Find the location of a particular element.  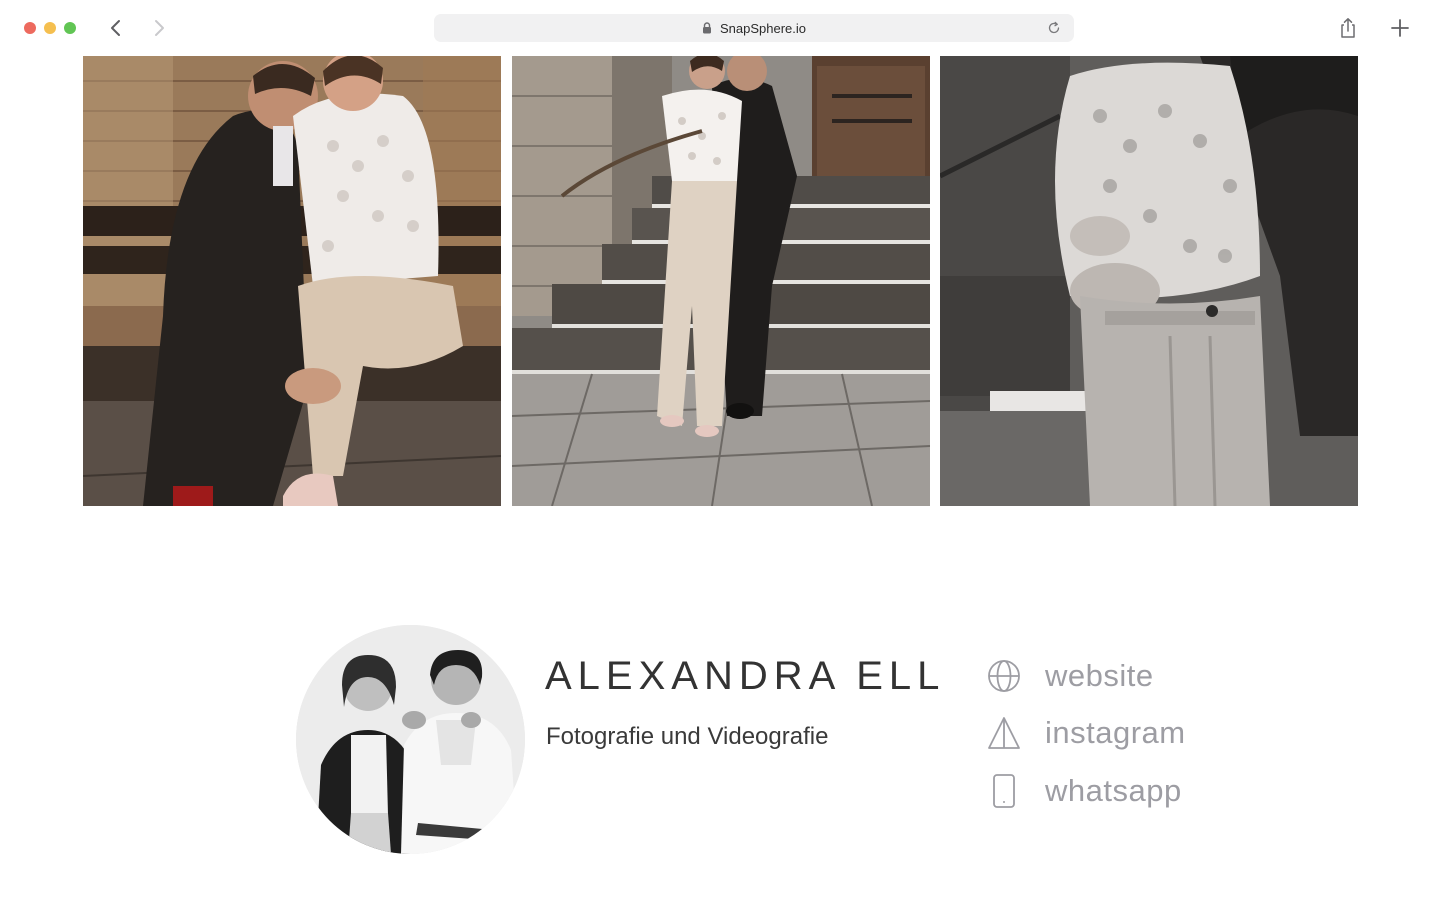

instagram-link-label: instagram is located at coordinates (1115, 732).